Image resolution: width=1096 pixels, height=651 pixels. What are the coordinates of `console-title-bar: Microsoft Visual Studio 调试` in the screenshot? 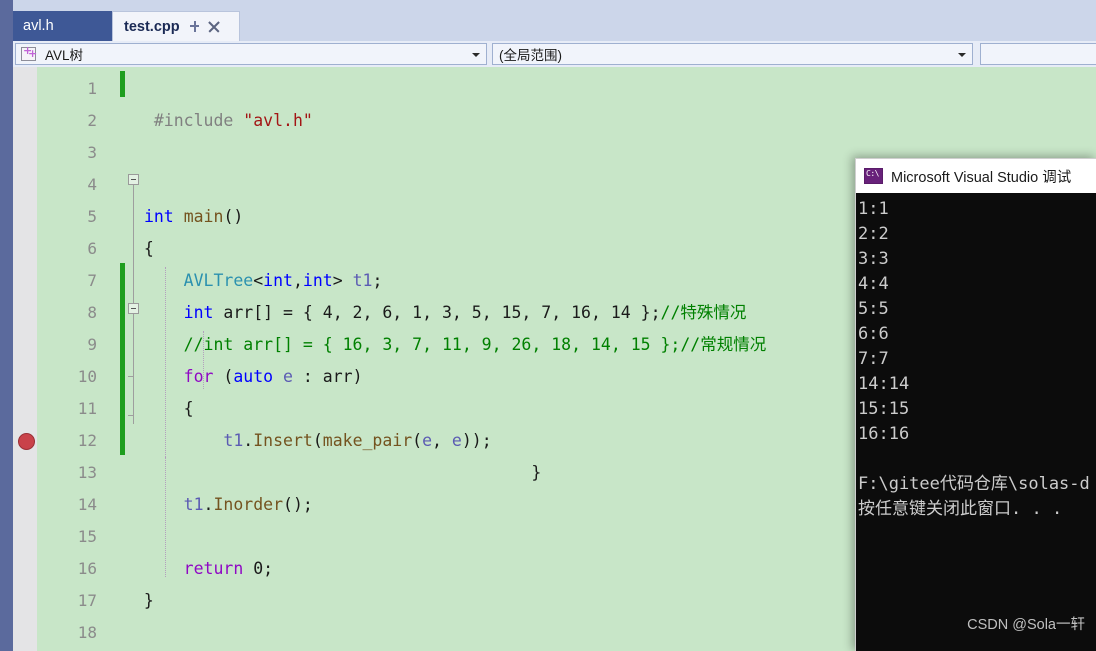 It's located at (976, 176).